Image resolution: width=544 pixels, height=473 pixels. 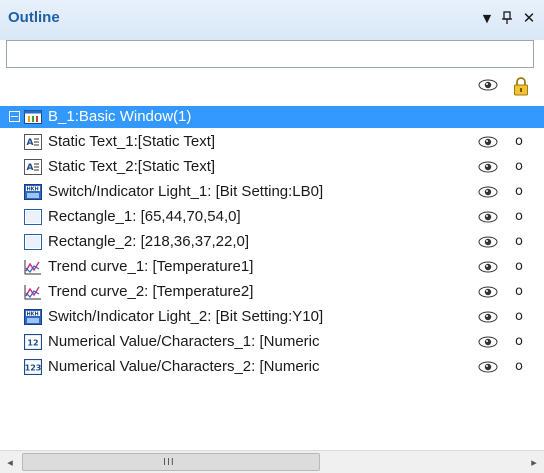 I want to click on svg-text: 12, so click(x=32, y=343).